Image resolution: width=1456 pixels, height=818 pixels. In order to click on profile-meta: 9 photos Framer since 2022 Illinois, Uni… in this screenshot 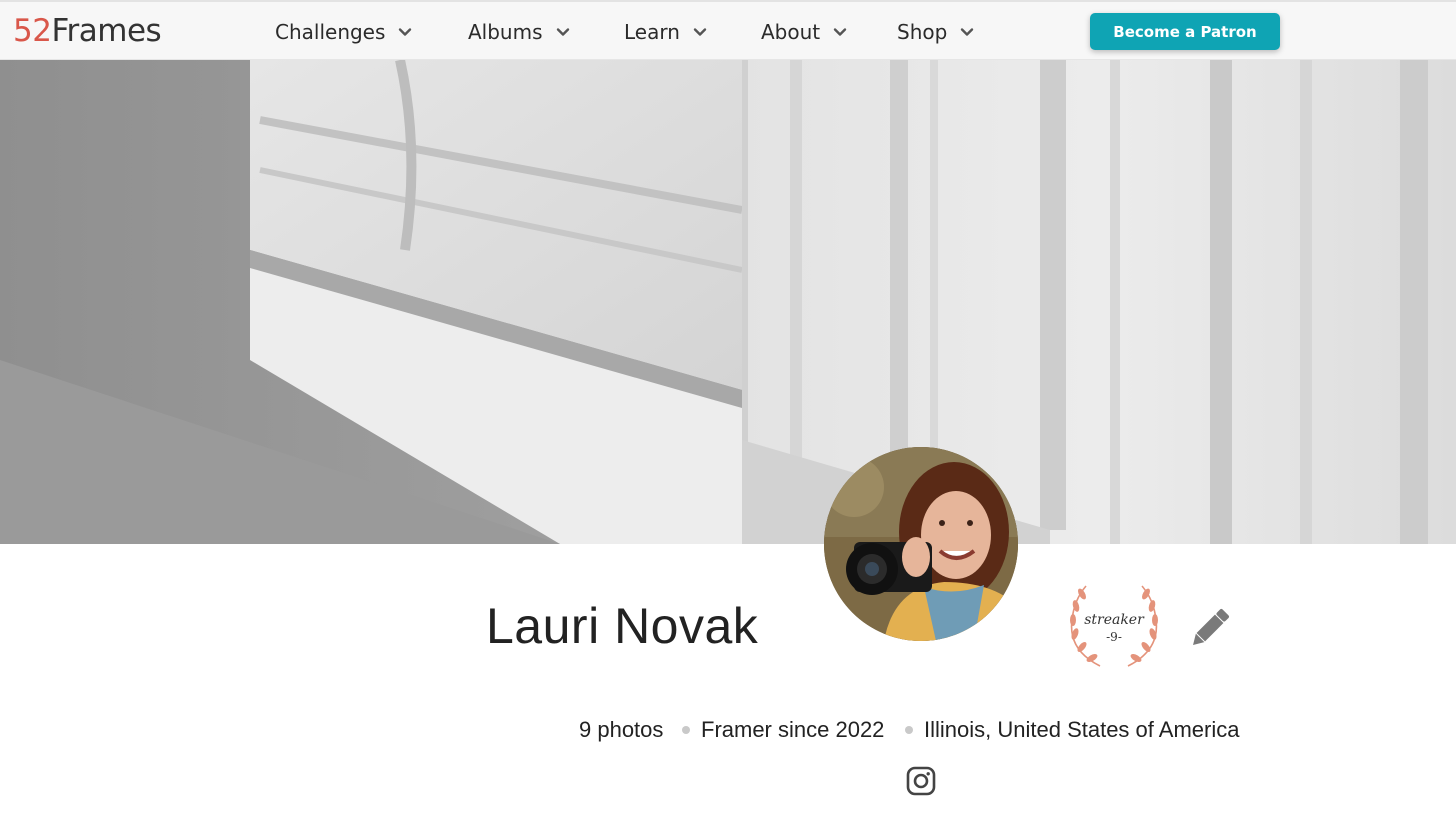, I will do `click(728, 731)`.